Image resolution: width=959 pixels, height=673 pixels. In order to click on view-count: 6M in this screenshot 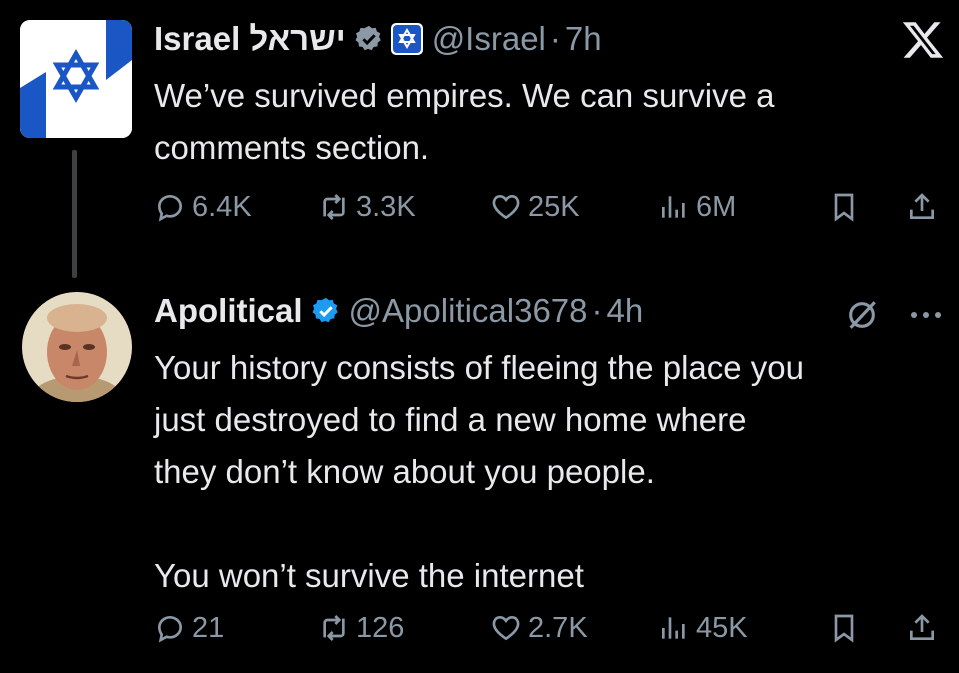, I will do `click(716, 206)`.